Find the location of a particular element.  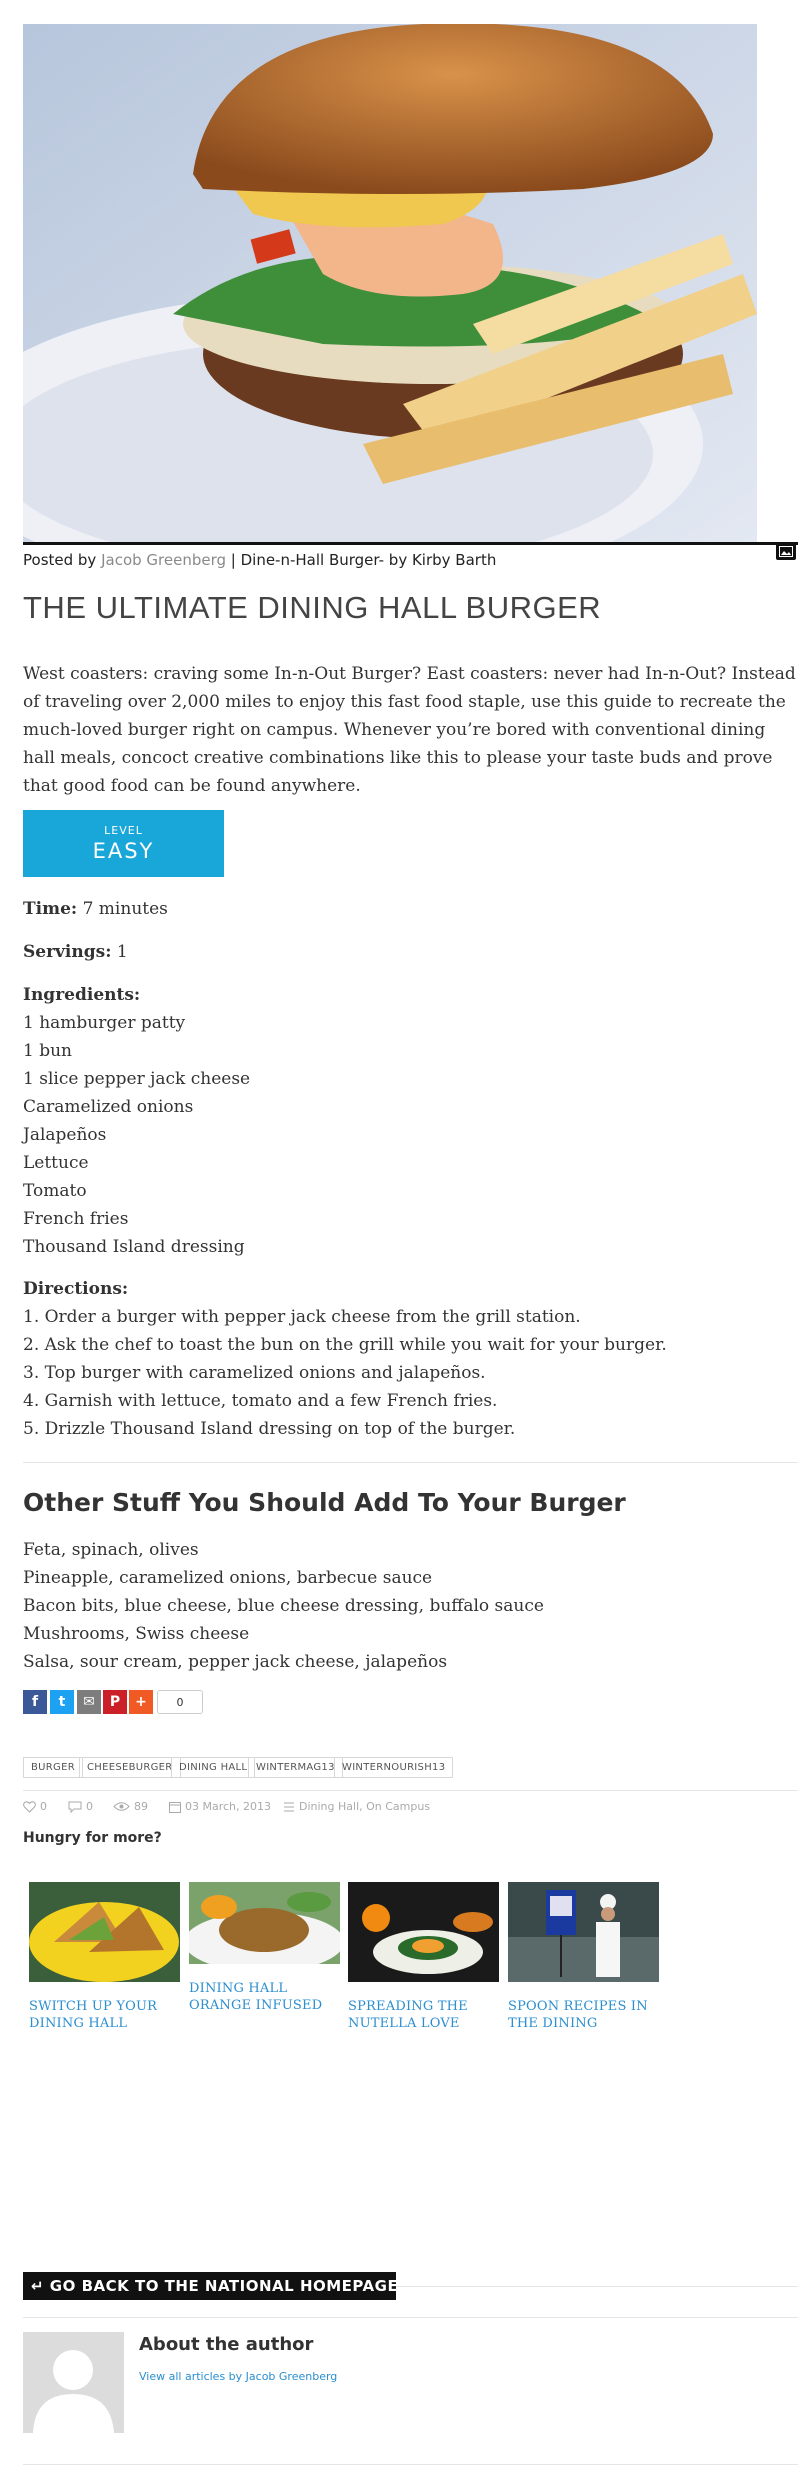

list-icon is located at coordinates (289, 1806).